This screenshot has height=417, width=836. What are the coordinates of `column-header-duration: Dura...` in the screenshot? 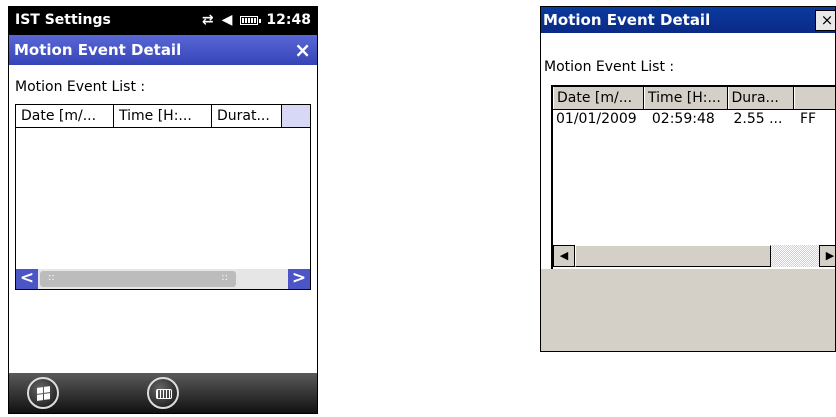 It's located at (760, 98).